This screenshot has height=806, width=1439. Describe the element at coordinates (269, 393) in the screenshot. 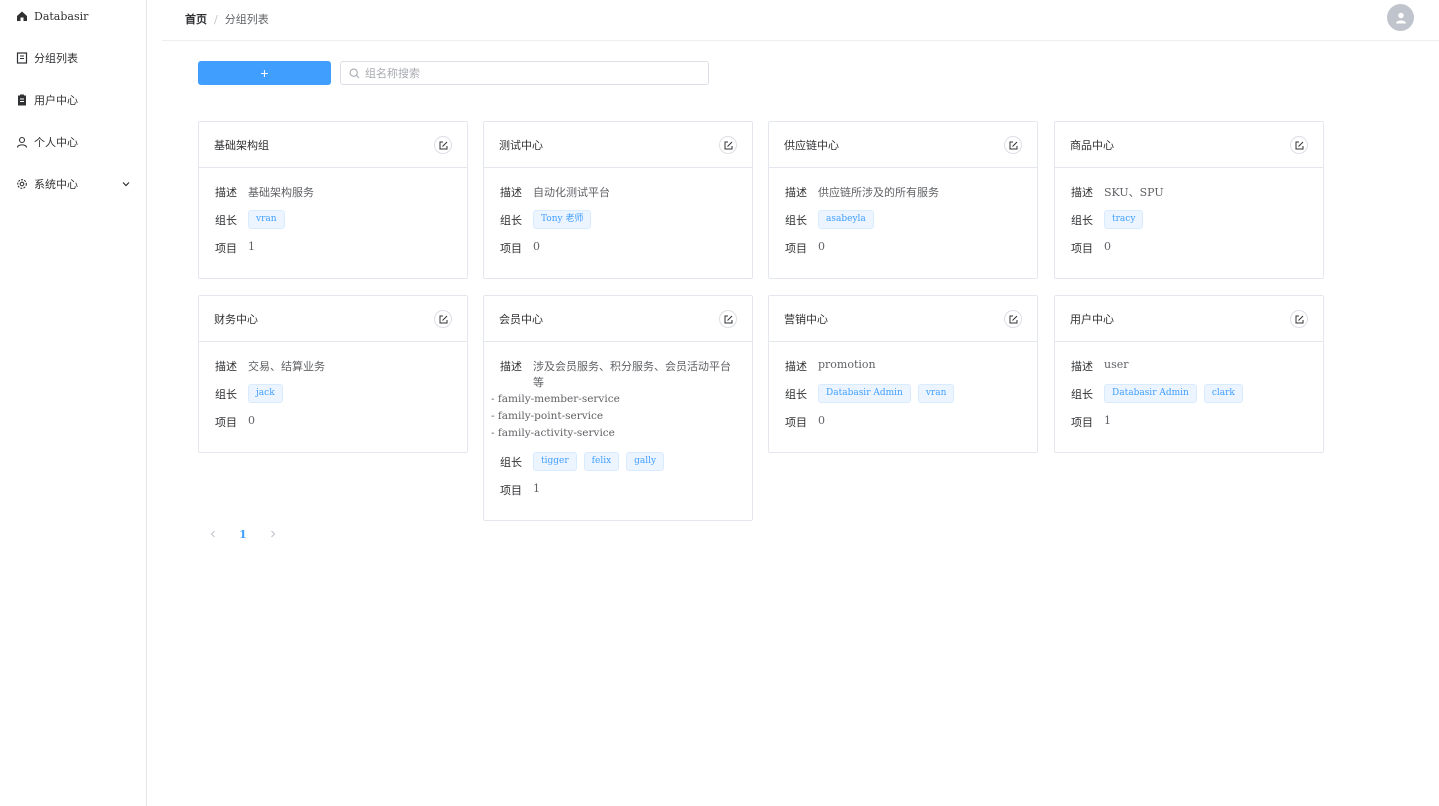

I see `leader-tags: jack` at that location.